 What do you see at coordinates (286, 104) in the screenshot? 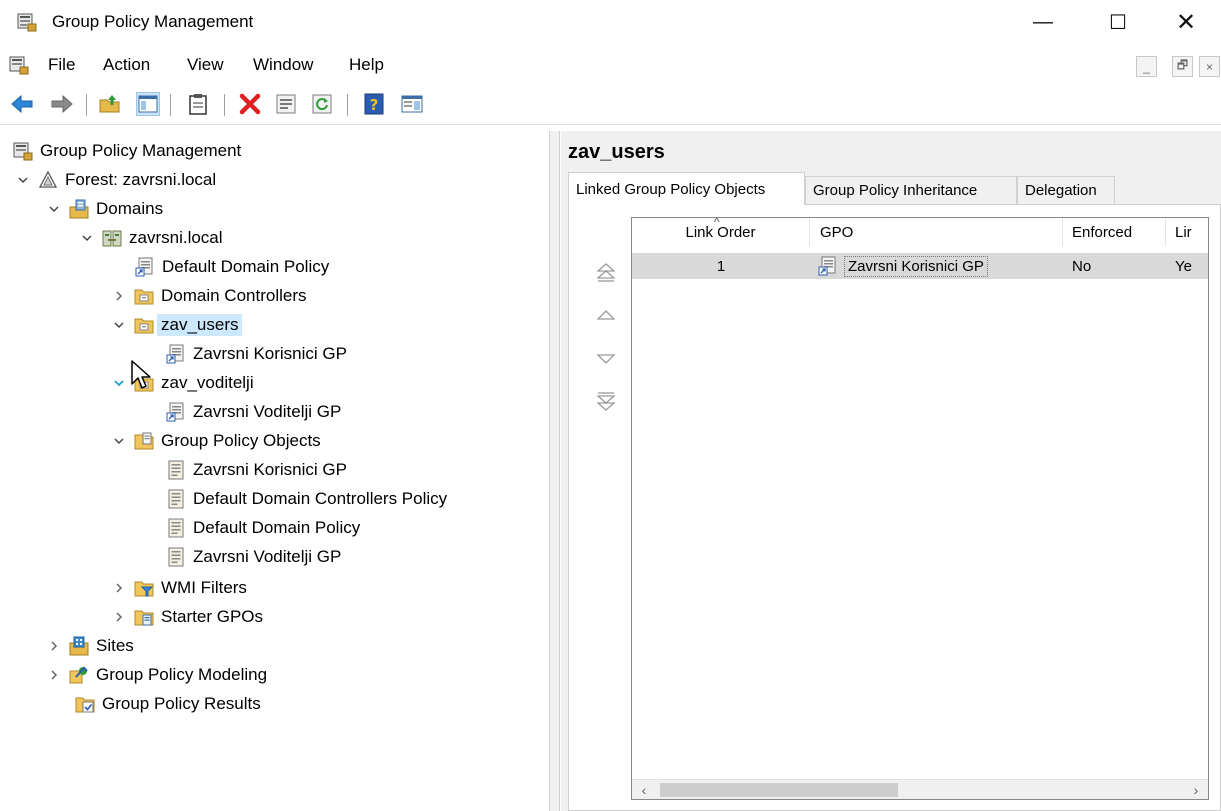
I see `properties-icon` at bounding box center [286, 104].